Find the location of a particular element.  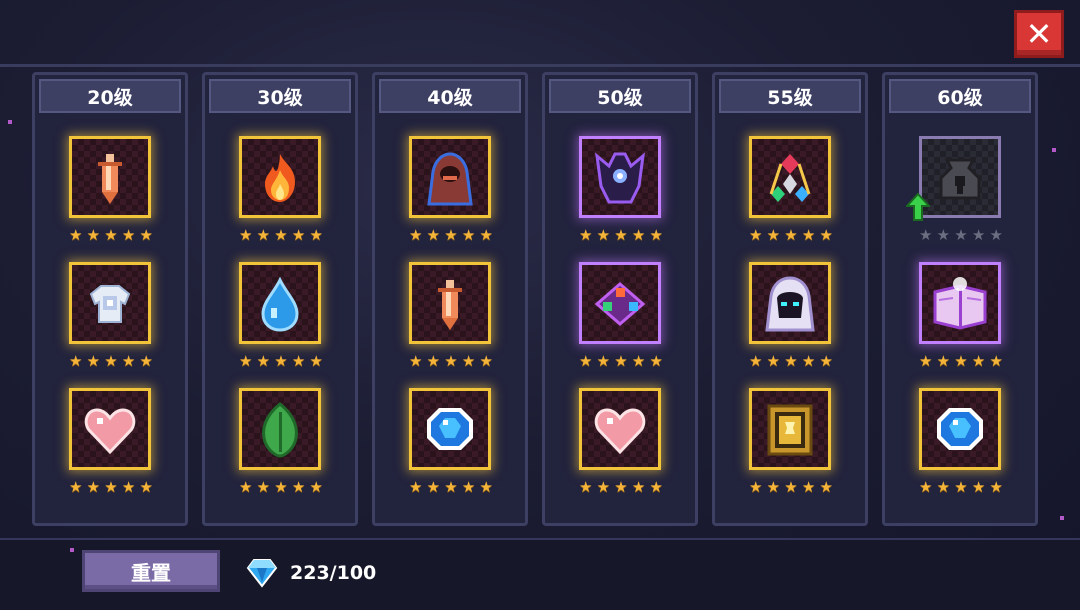

reset-button: 重置 is located at coordinates (151, 571).